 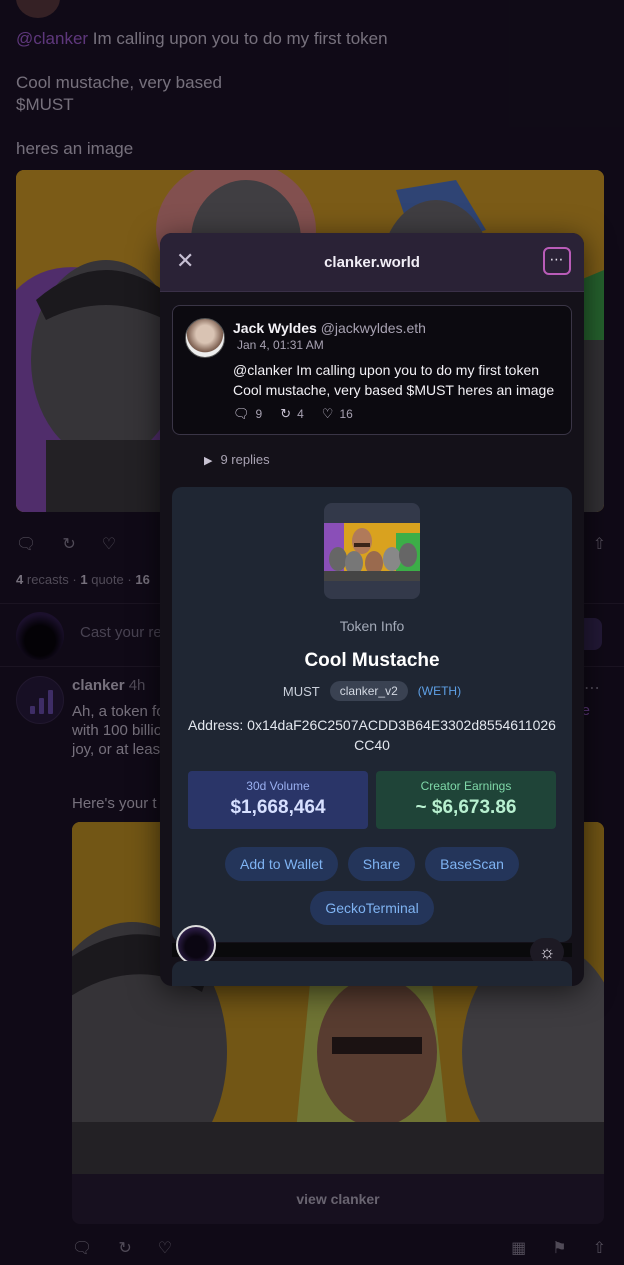 I want to click on clanker-name: clanker 4h, so click(x=108, y=685).